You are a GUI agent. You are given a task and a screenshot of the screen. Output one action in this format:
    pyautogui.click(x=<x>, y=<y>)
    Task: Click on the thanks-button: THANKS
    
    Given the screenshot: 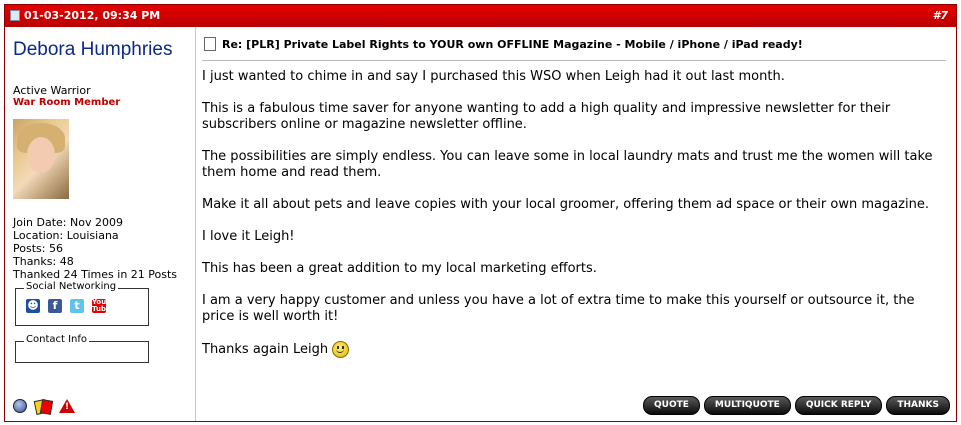 What is the action you would take?
    pyautogui.click(x=918, y=405)
    